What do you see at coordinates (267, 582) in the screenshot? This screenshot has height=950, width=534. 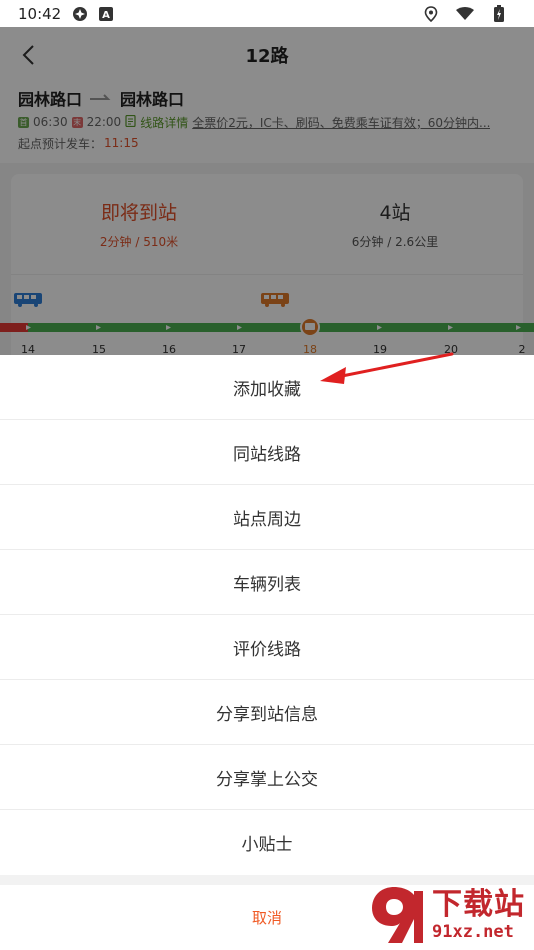 I see `vehicle-list-button: 车辆列表` at bounding box center [267, 582].